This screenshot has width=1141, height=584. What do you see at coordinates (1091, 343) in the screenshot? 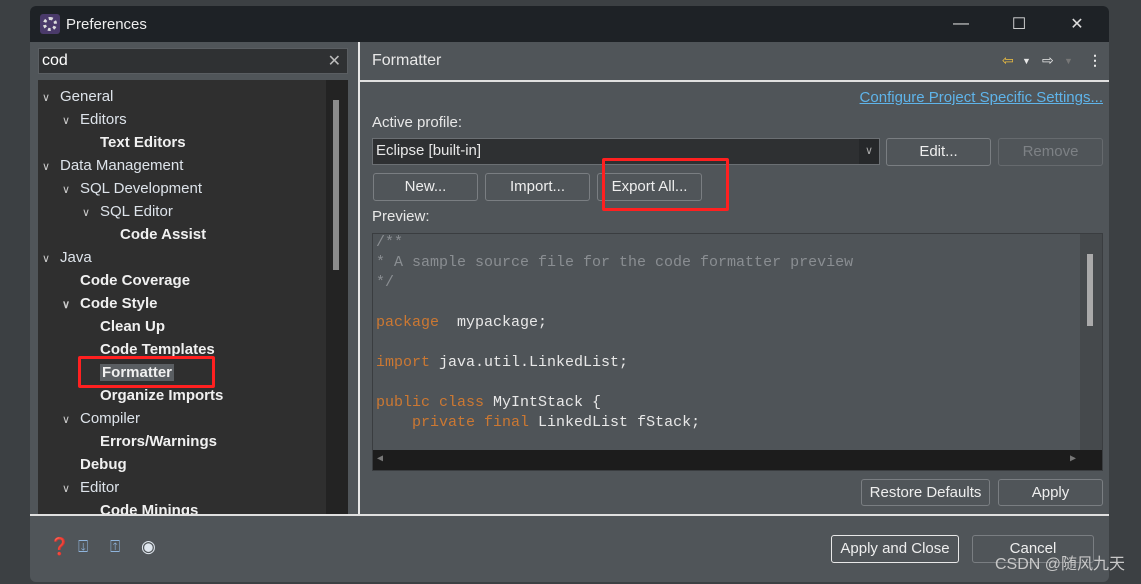
I see `preview-vertical-scrollbar` at bounding box center [1091, 343].